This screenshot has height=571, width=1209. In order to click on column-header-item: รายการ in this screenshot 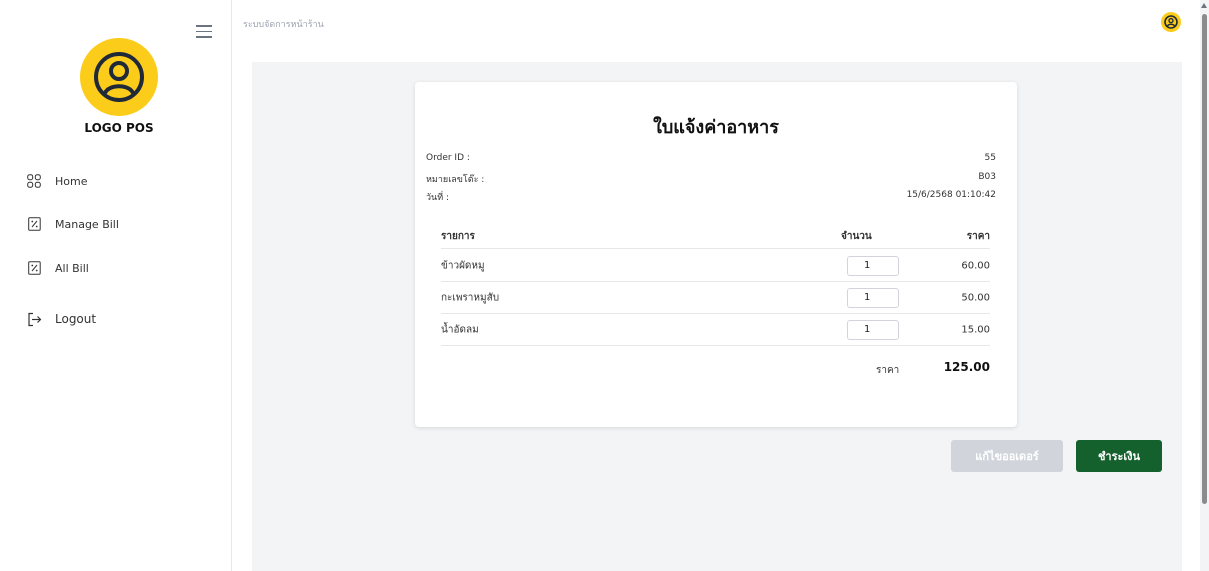, I will do `click(458, 236)`.